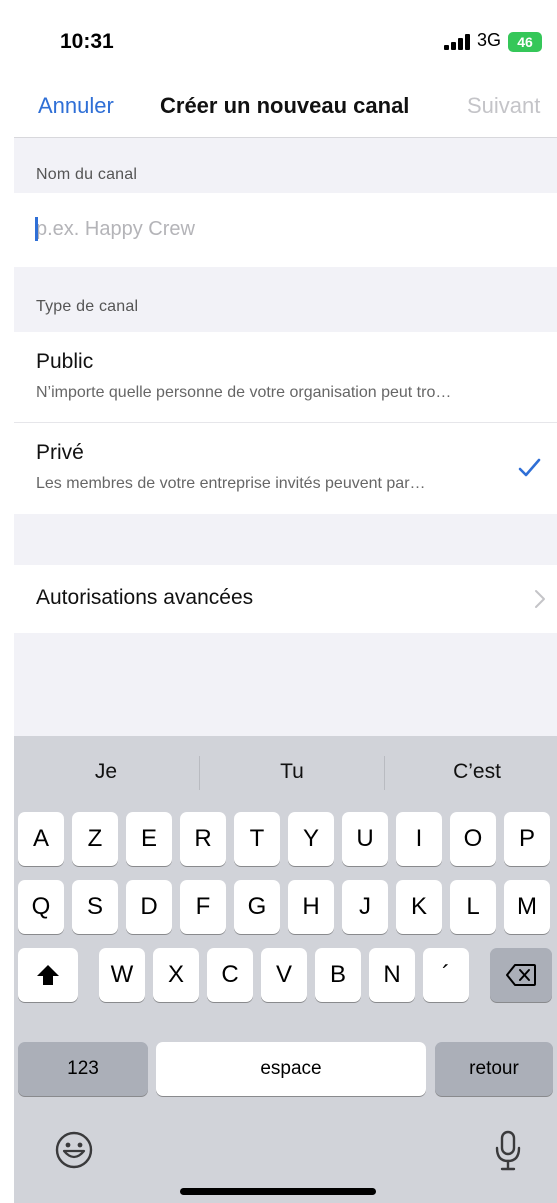  Describe the element at coordinates (87, 174) in the screenshot. I see `channel-name-label: Nom du canal` at that location.